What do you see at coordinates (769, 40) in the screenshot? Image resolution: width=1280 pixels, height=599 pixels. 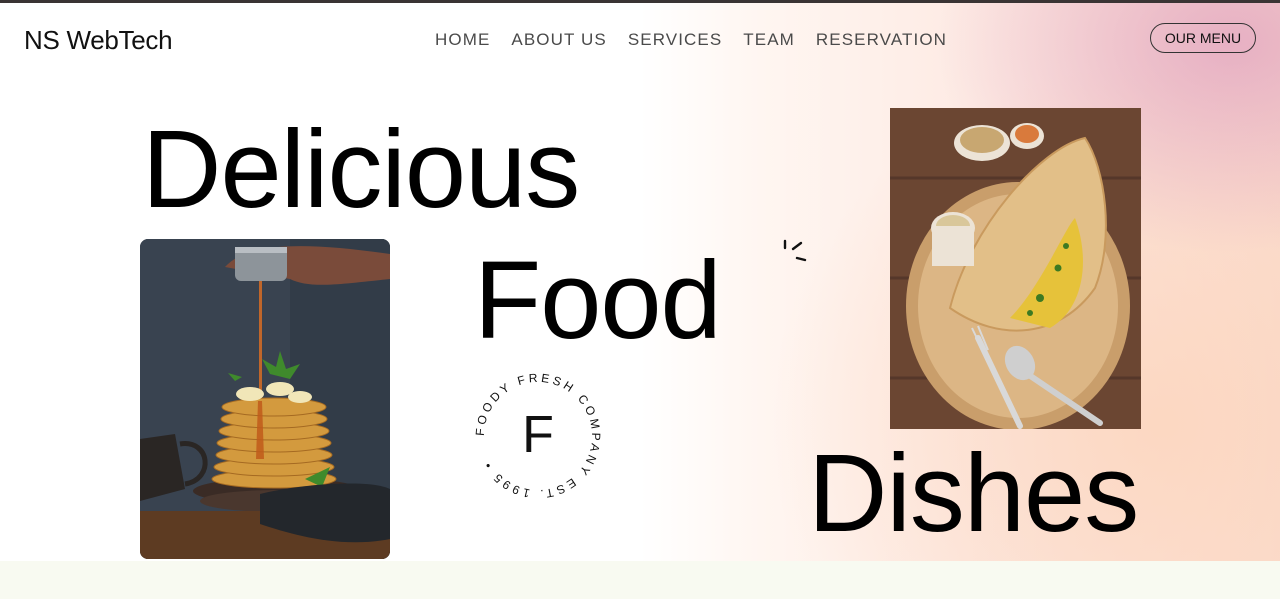 I see `nav-link-team: TEAM` at bounding box center [769, 40].